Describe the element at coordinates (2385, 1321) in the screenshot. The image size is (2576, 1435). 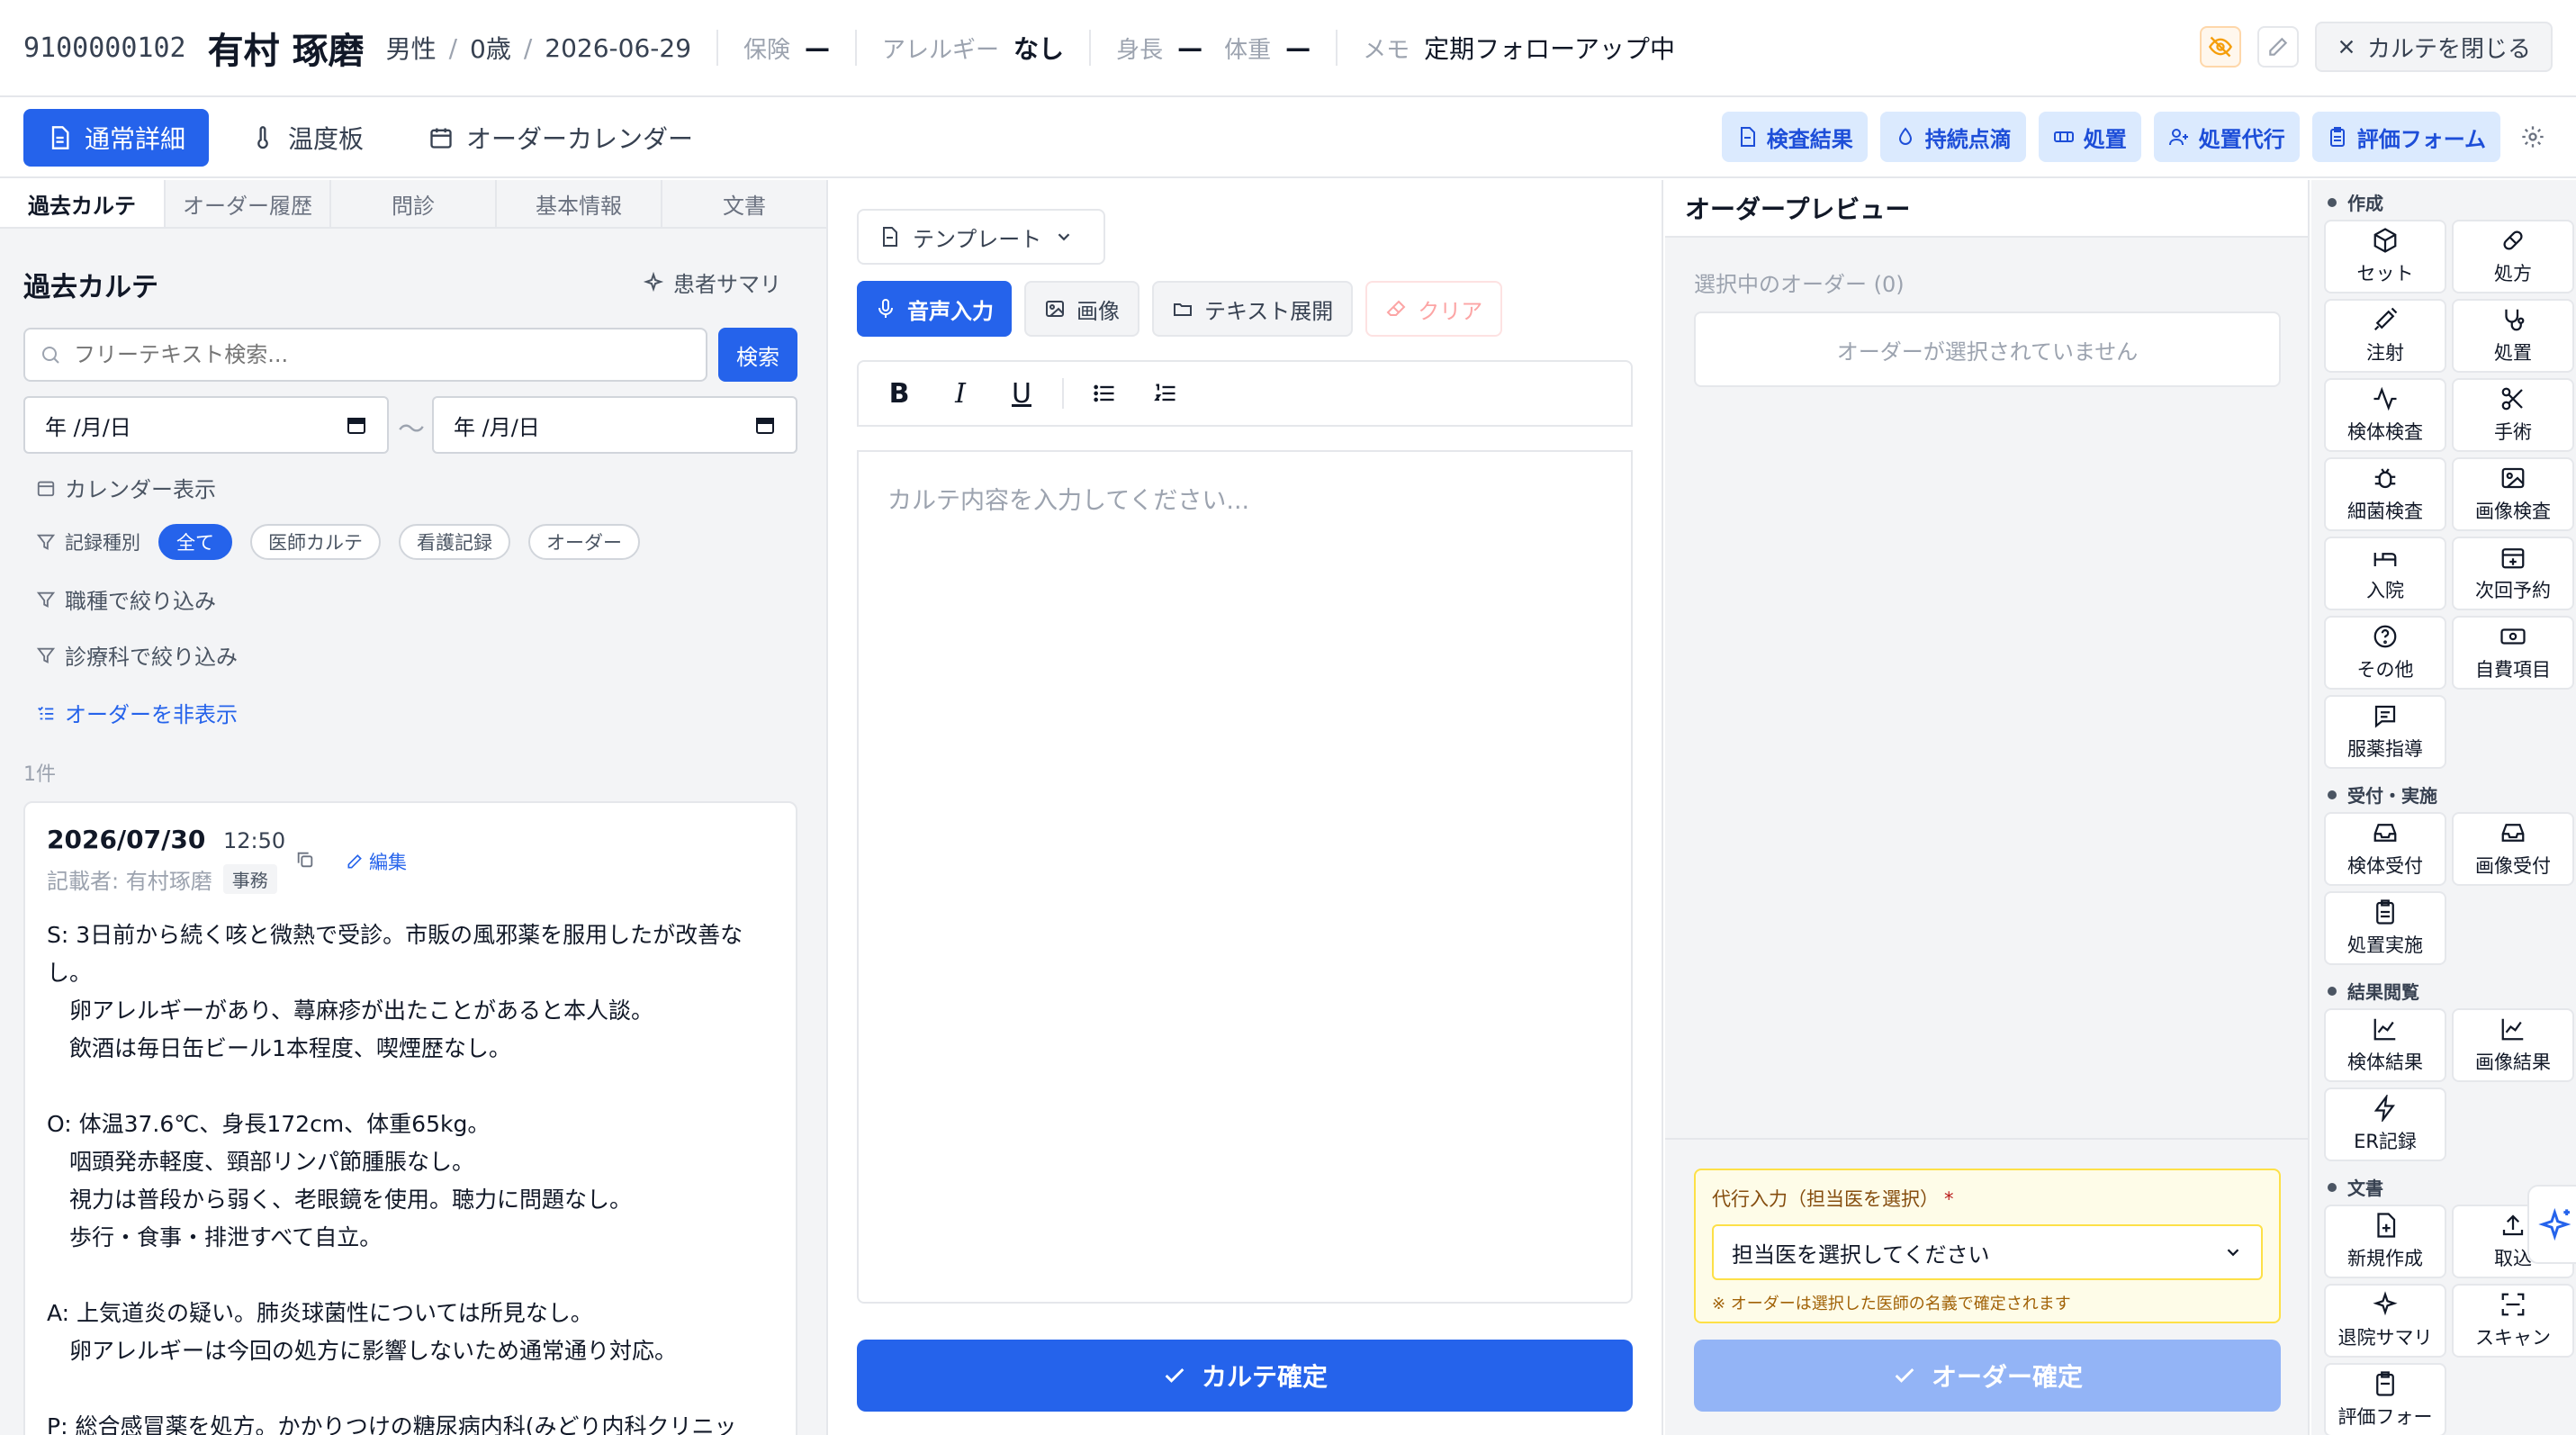
I see `discharge-summary-button: 退院サマリ` at that location.